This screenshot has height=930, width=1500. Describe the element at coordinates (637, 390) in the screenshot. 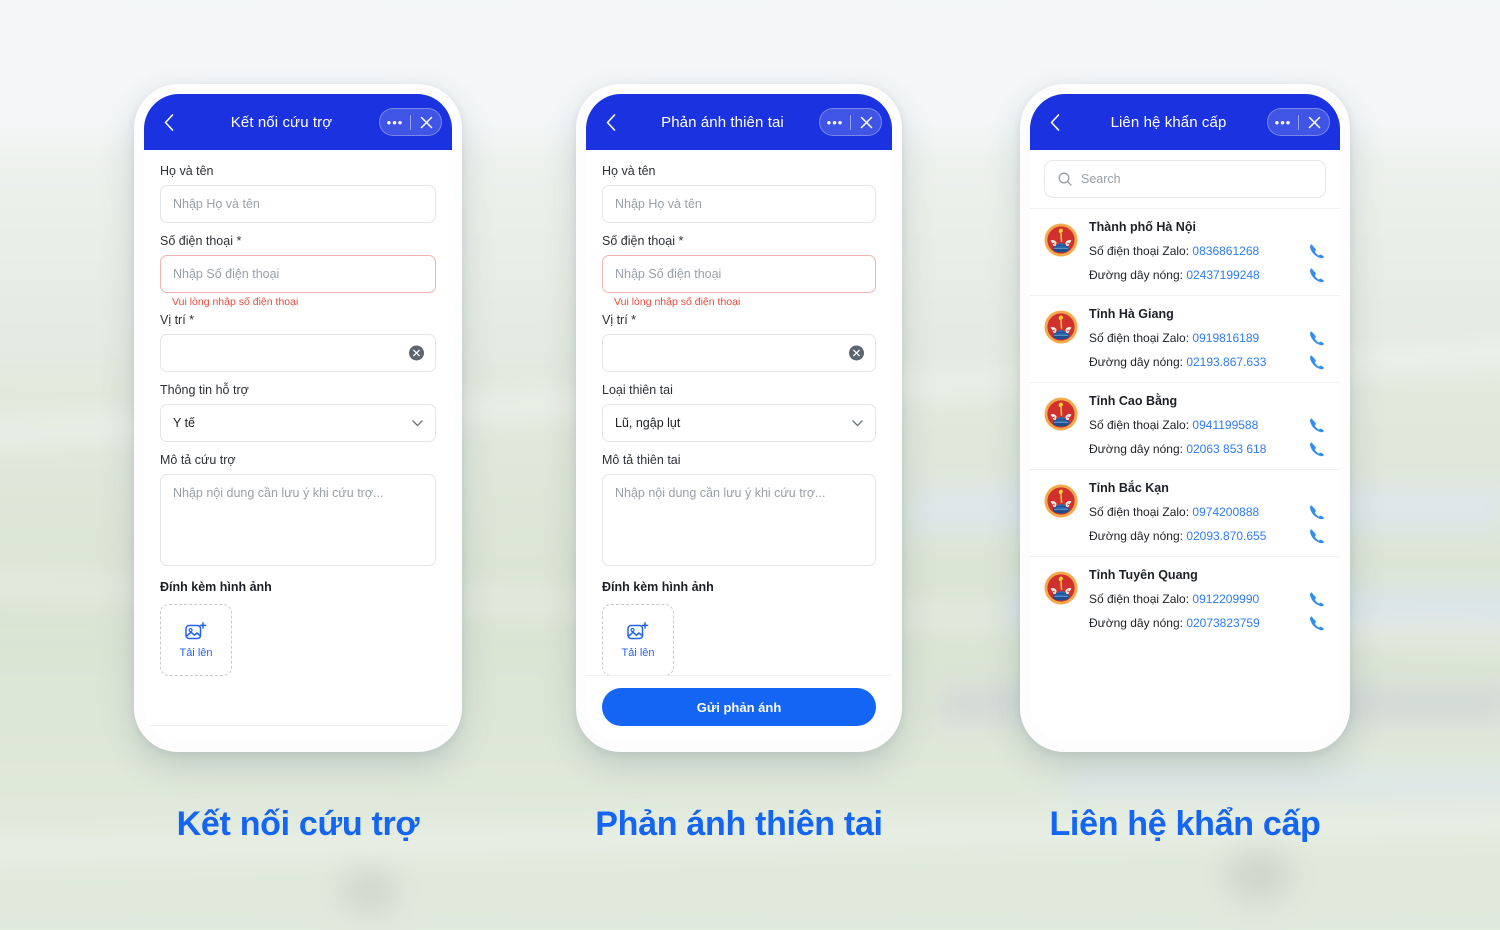

I see `disaster-type-label: Loại thiên tai` at that location.